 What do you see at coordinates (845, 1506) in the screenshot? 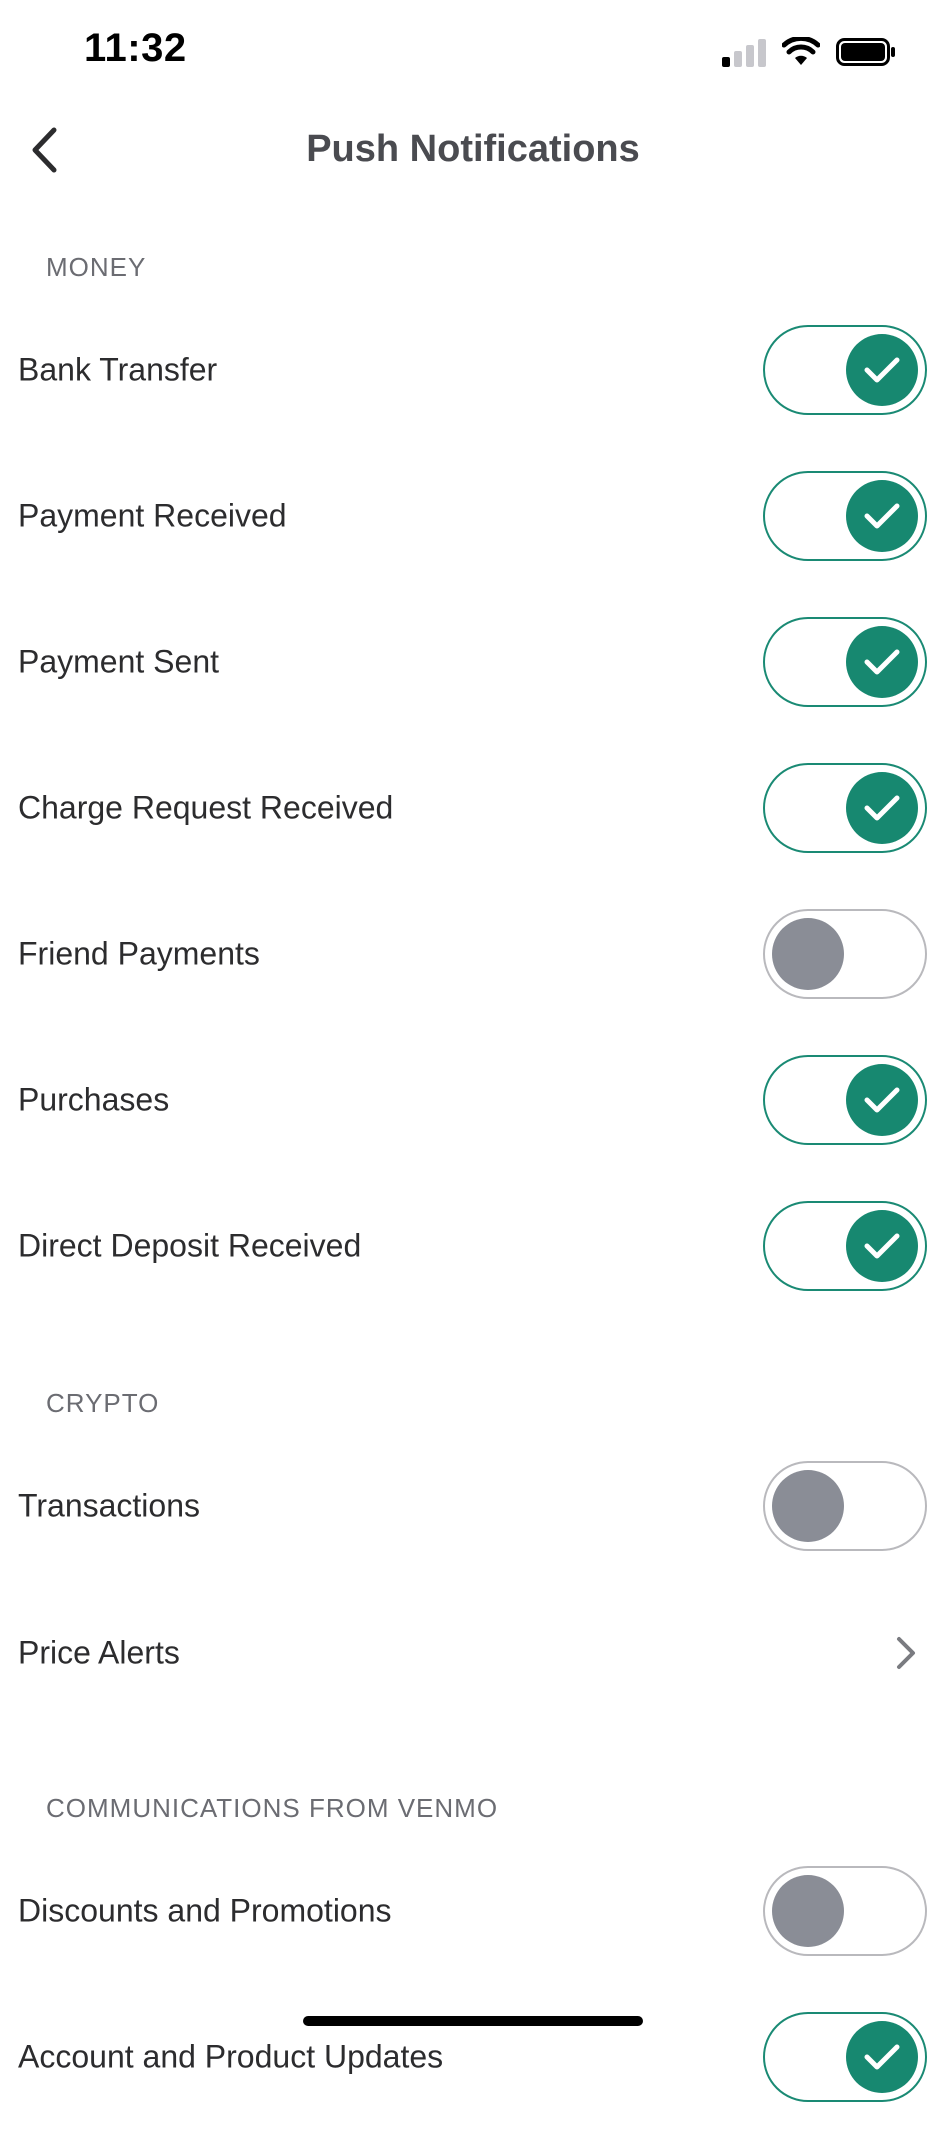
I see `toggle-transactions` at bounding box center [845, 1506].